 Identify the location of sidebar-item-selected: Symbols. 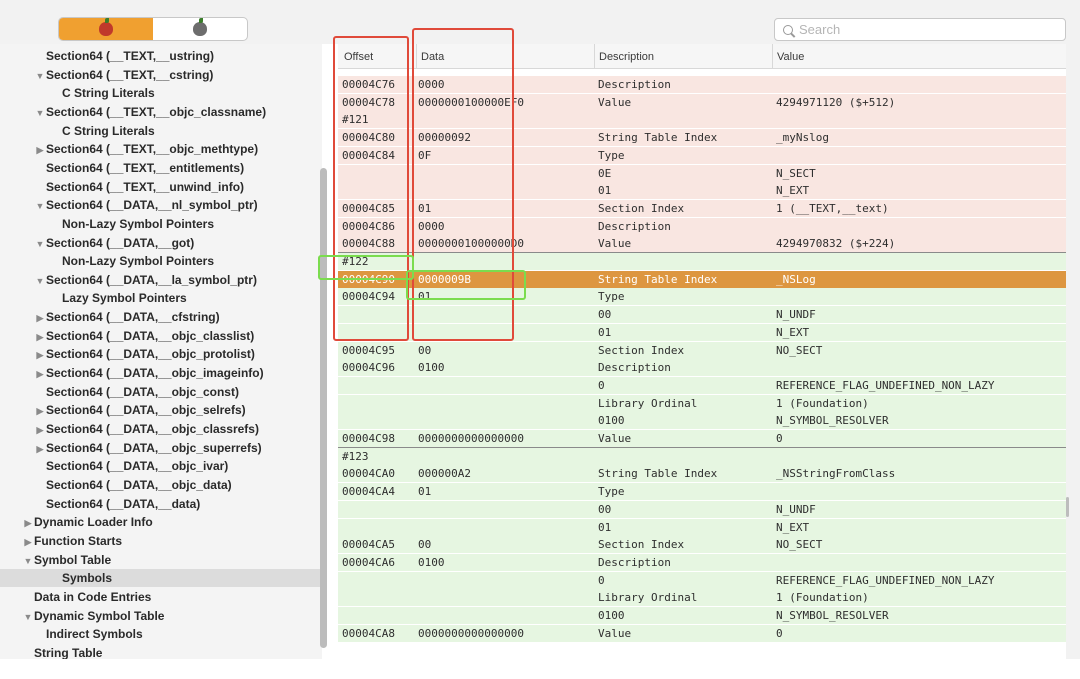
(161, 578).